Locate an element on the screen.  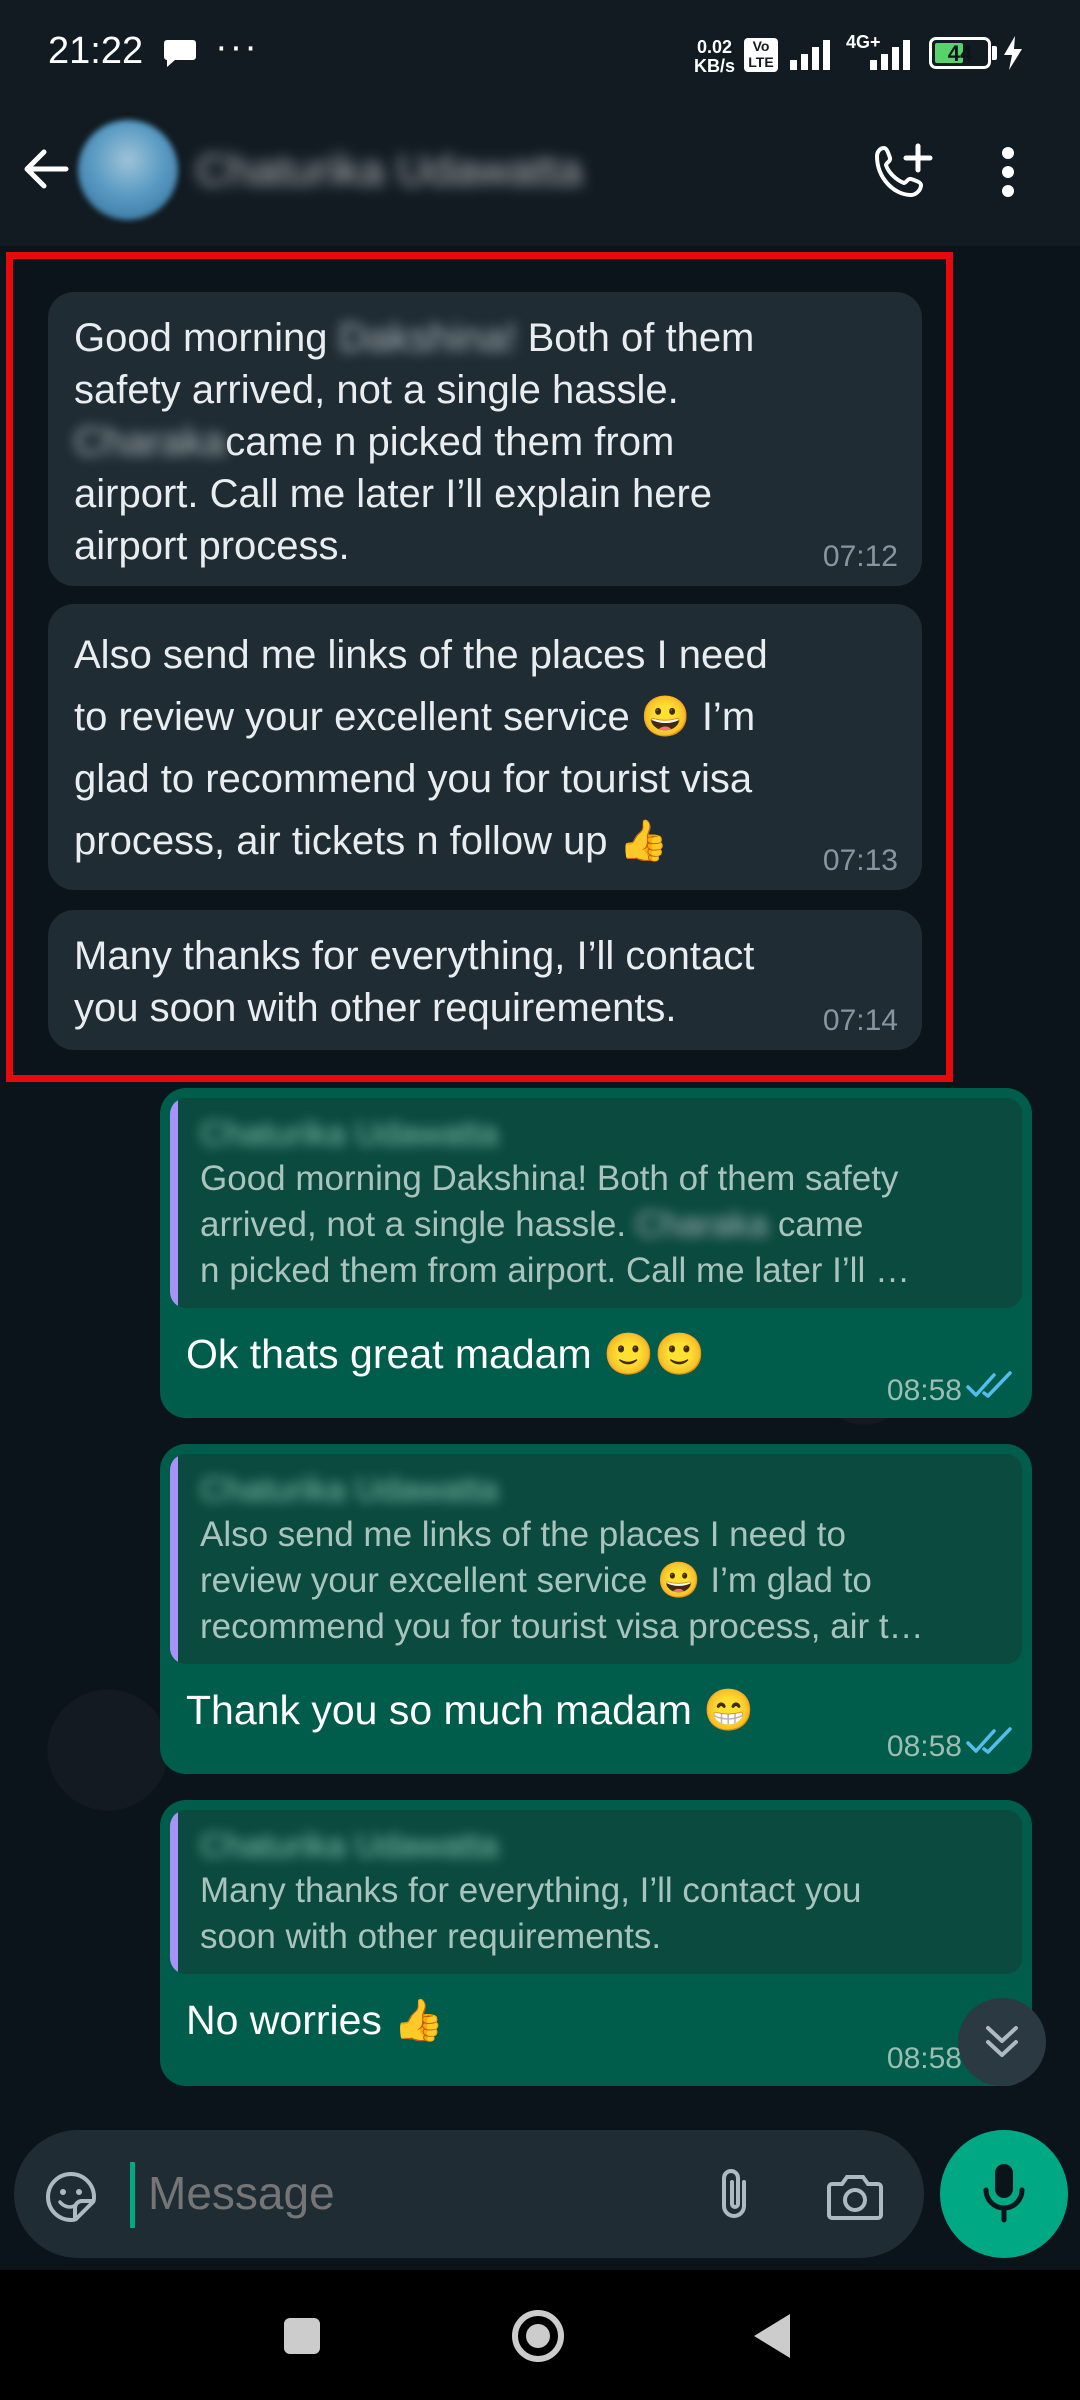
network-speed: 0.02 KB/s is located at coordinates (715, 56).